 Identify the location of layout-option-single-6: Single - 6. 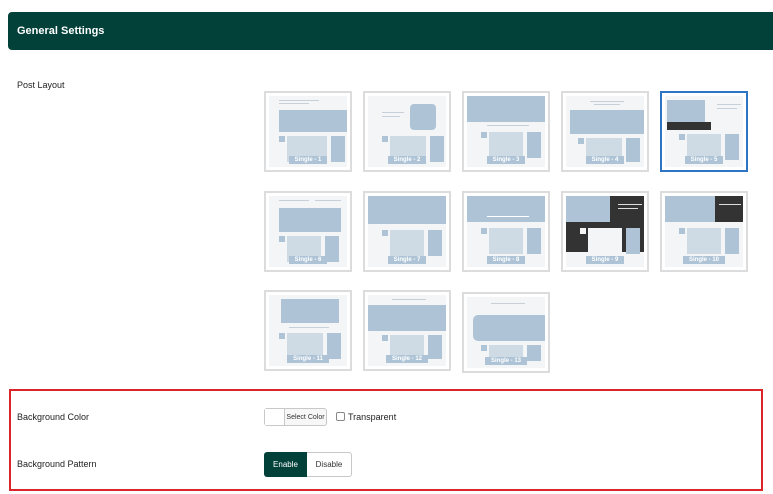
(308, 231).